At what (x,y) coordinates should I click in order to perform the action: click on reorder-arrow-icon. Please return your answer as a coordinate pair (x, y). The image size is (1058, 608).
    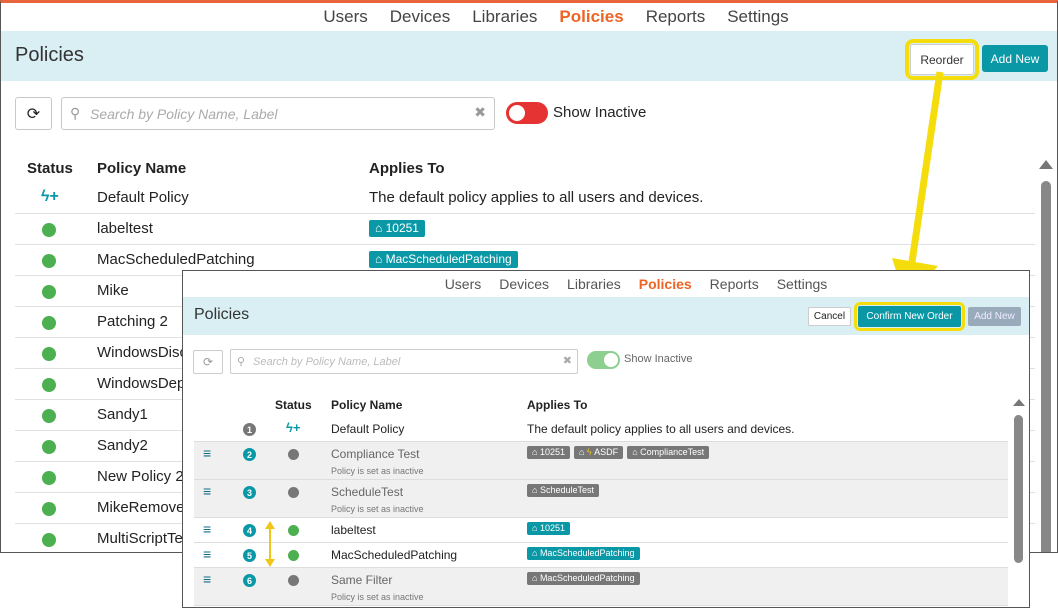
    Looking at the image, I should click on (270, 544).